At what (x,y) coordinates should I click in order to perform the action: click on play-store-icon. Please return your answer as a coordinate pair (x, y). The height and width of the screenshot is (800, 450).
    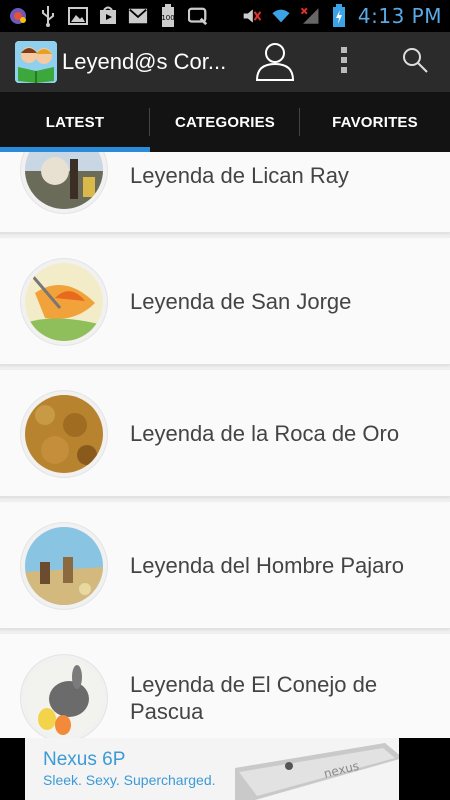
    Looking at the image, I should click on (108, 16).